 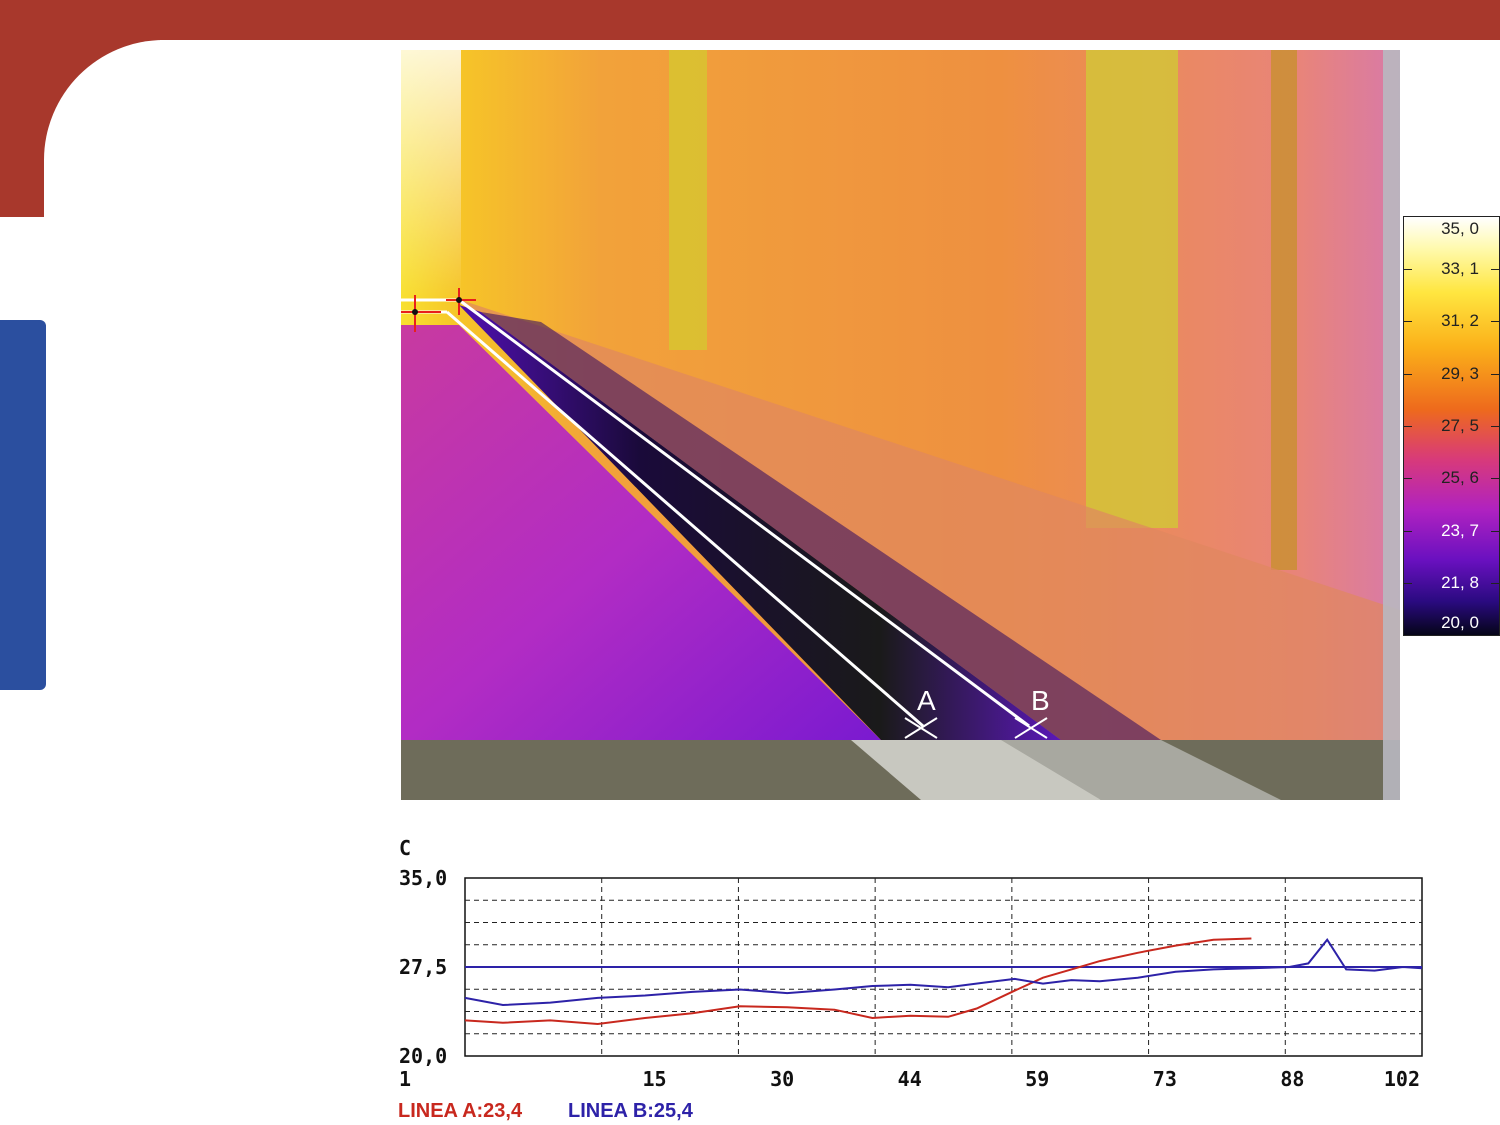 I want to click on x-tick-label: 44, so click(x=910, y=1079).